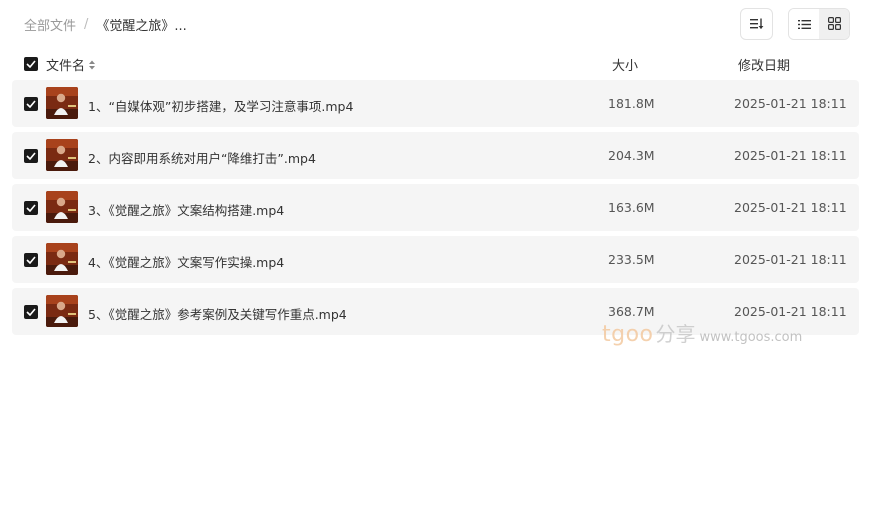  I want to click on sort-toggle-icon, so click(92, 65).